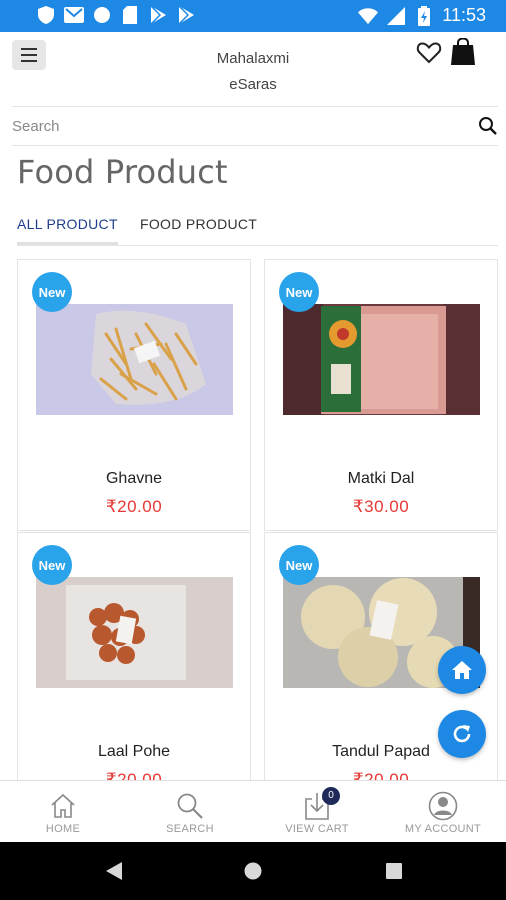 This screenshot has height=900, width=506. I want to click on nav-search-label: SEARCH, so click(190, 829).